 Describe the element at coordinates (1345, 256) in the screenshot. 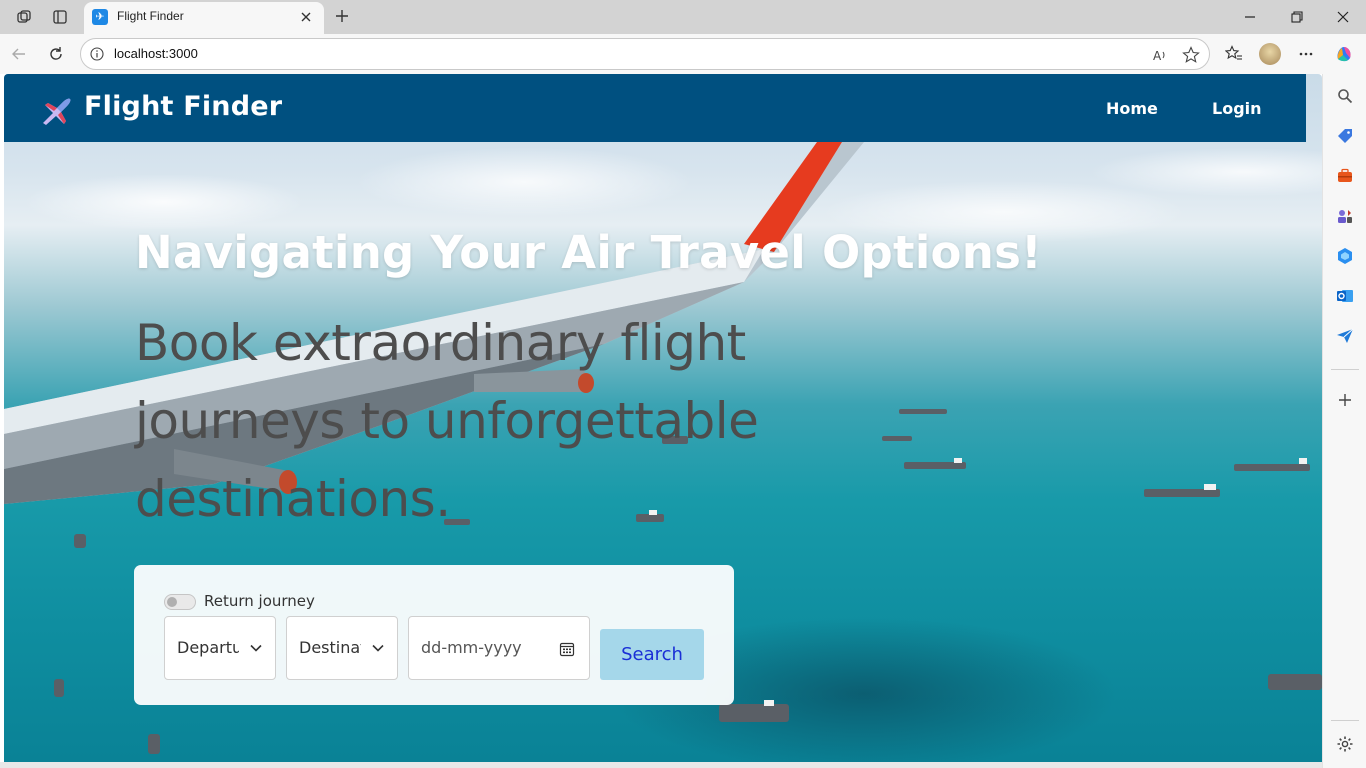

I see `microsoft-365-icon` at that location.